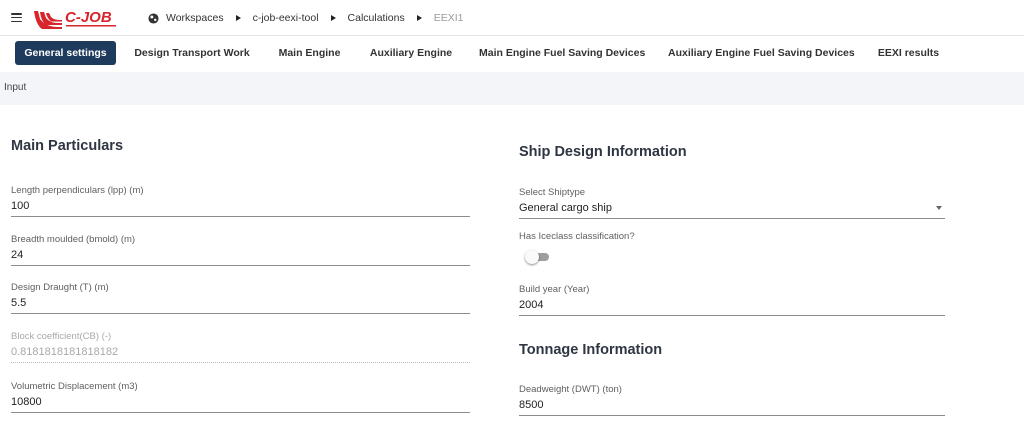 The image size is (1024, 442). I want to click on breadcrumb-current: EEXI1, so click(448, 18).